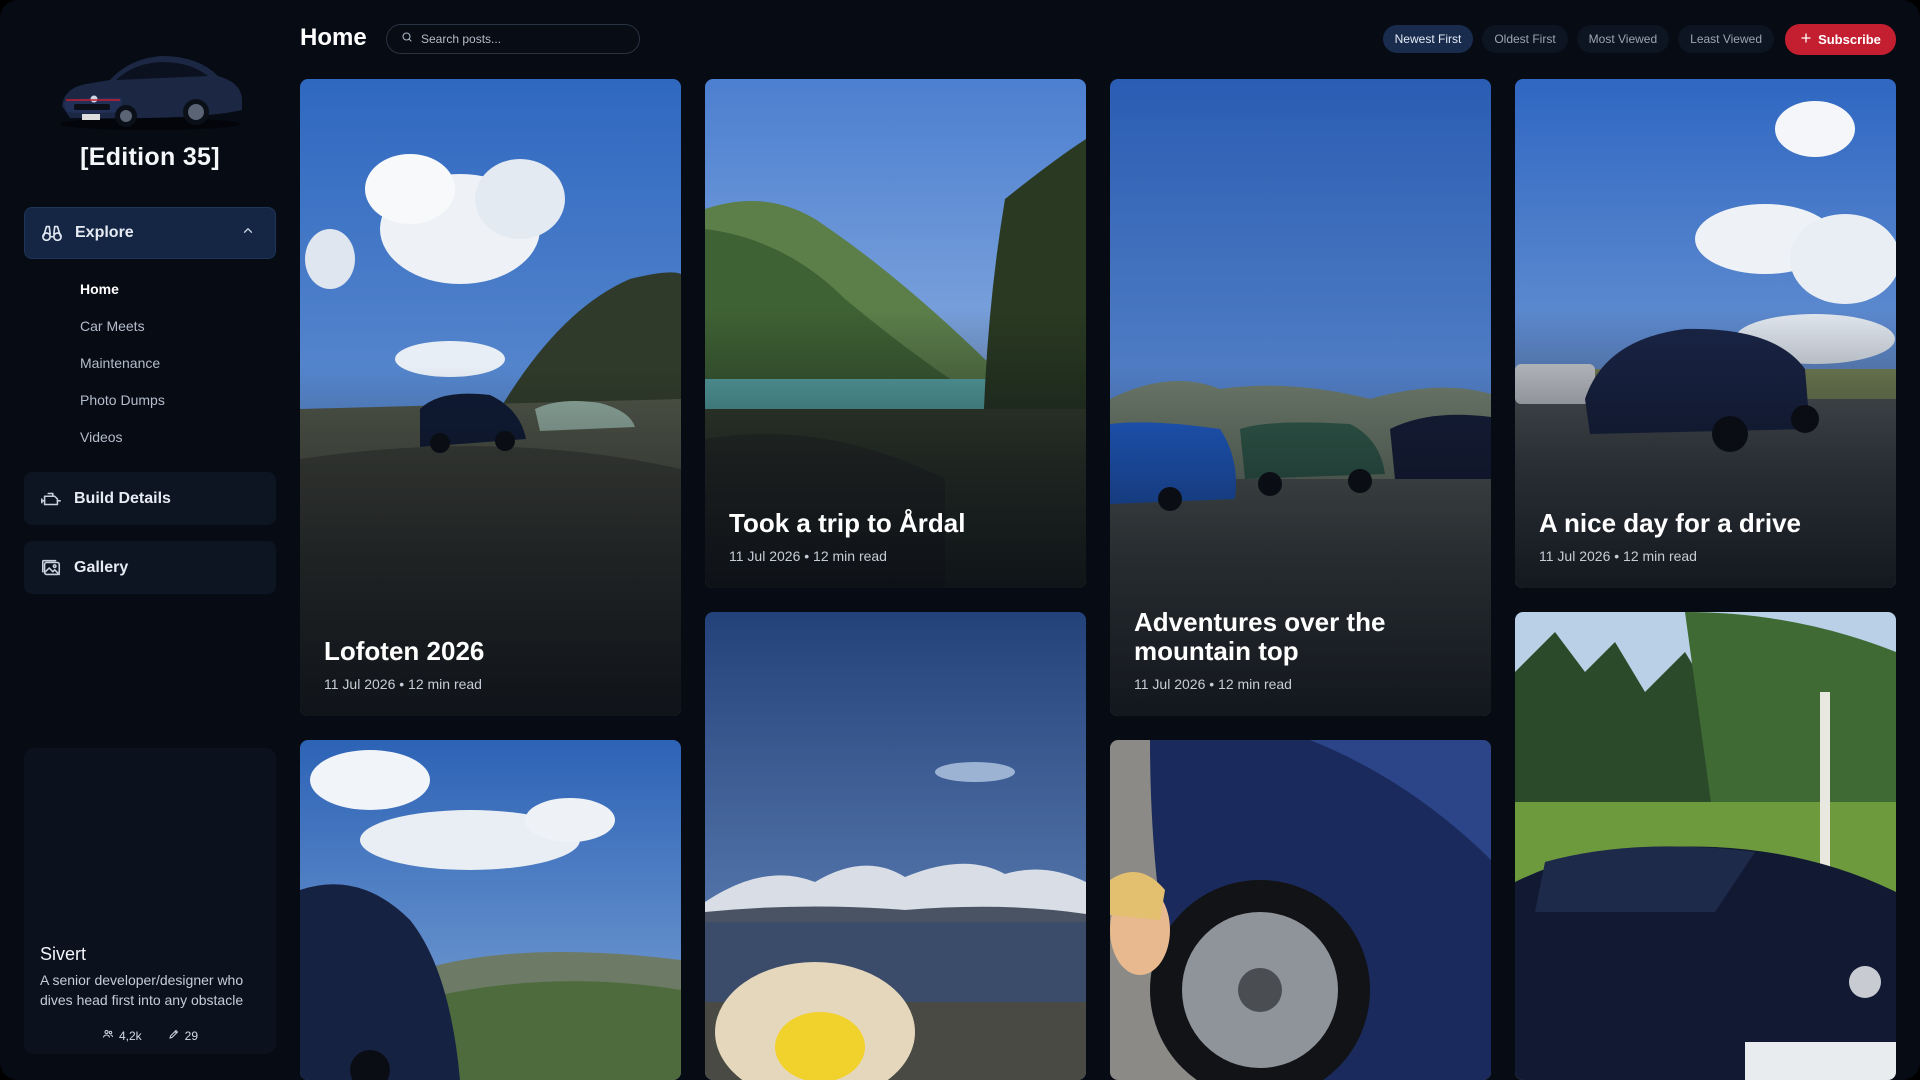 The height and width of the screenshot is (1080, 1920). I want to click on sort-least-viewed: Least Viewed, so click(1726, 39).